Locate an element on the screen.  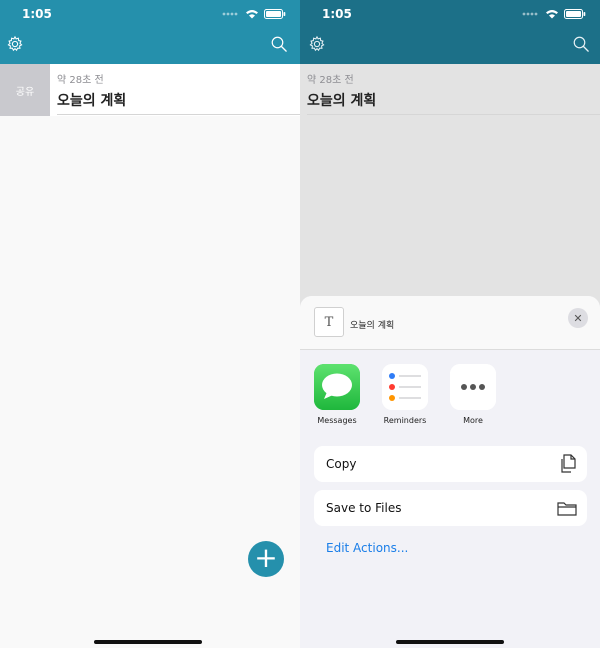
document-glyph: T is located at coordinates (329, 322).